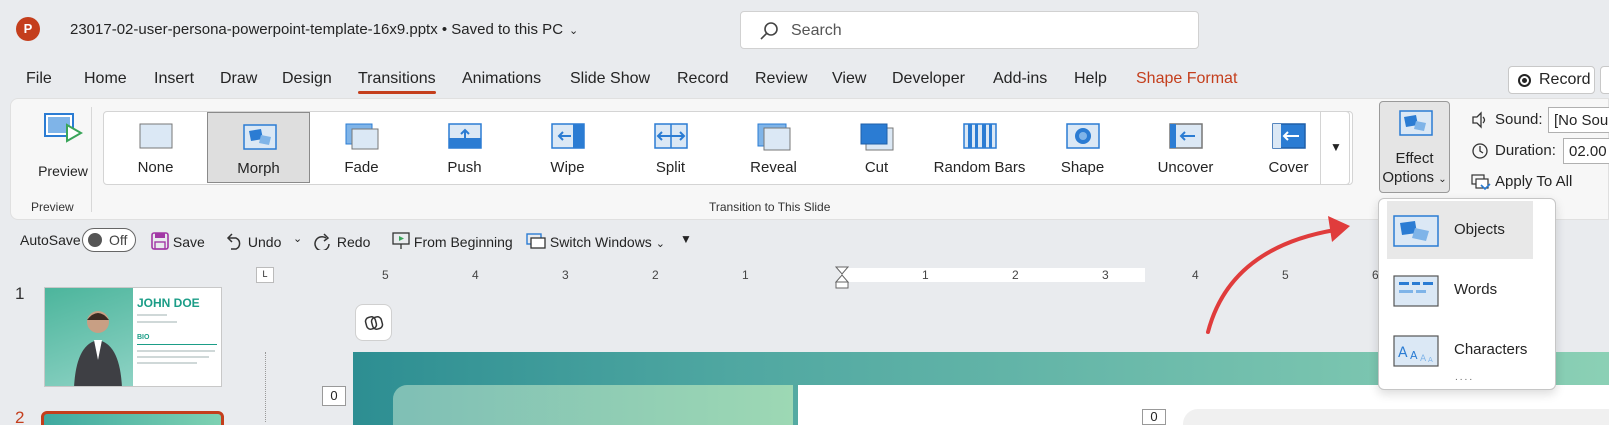  I want to click on ruler-tick: 1, so click(745, 275).